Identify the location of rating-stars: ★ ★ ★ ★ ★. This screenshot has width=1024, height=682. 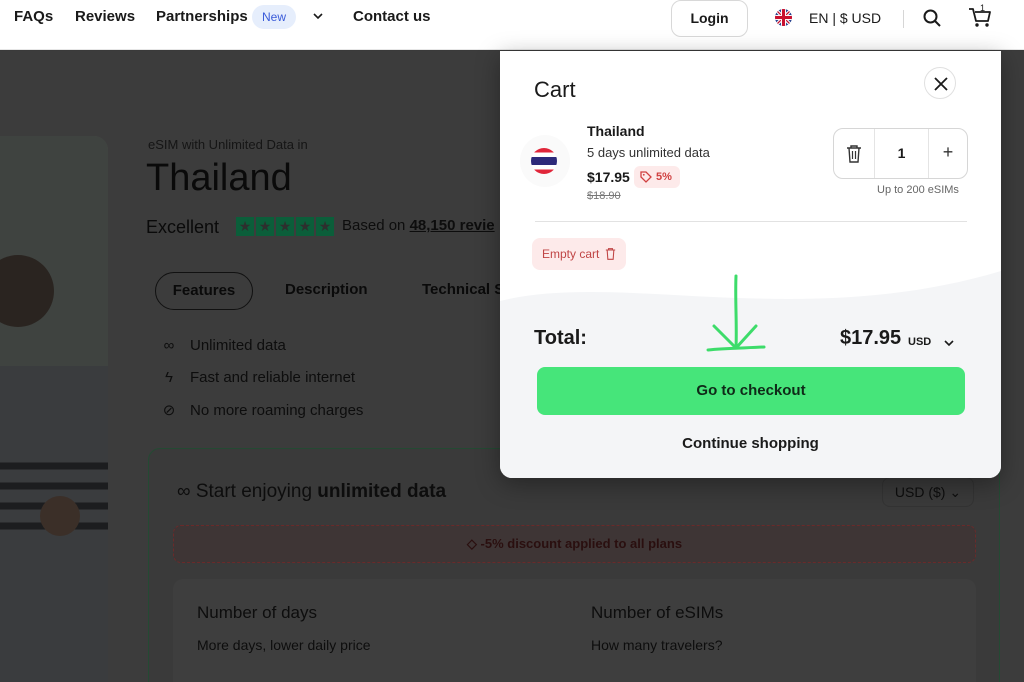
(285, 226).